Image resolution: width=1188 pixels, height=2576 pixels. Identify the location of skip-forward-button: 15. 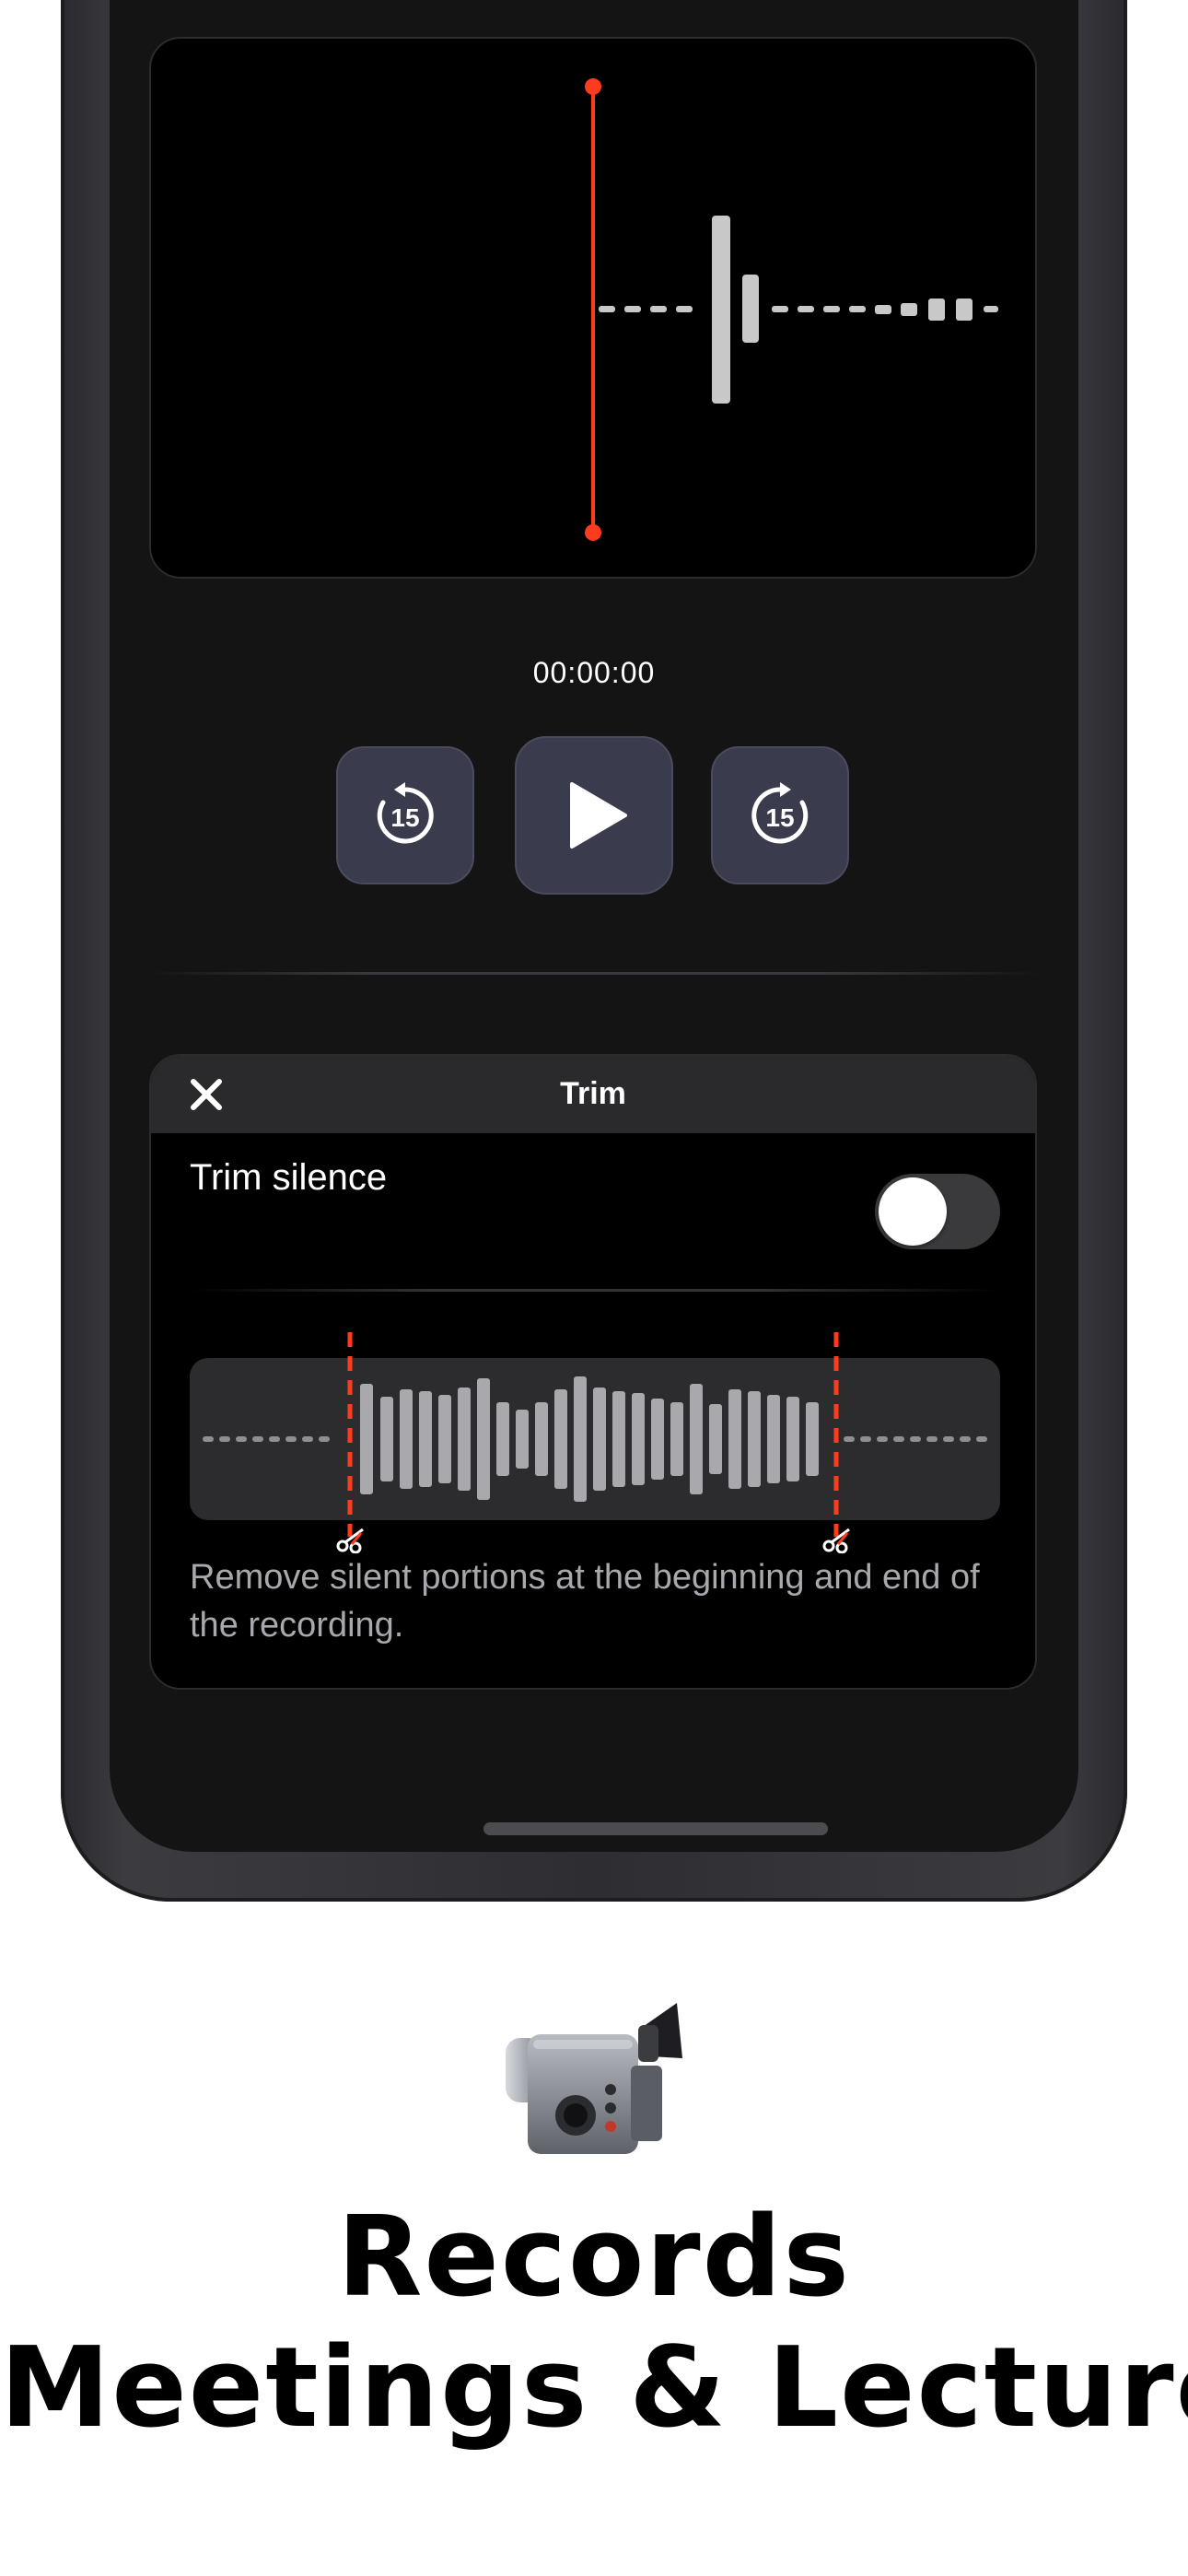
(780, 815).